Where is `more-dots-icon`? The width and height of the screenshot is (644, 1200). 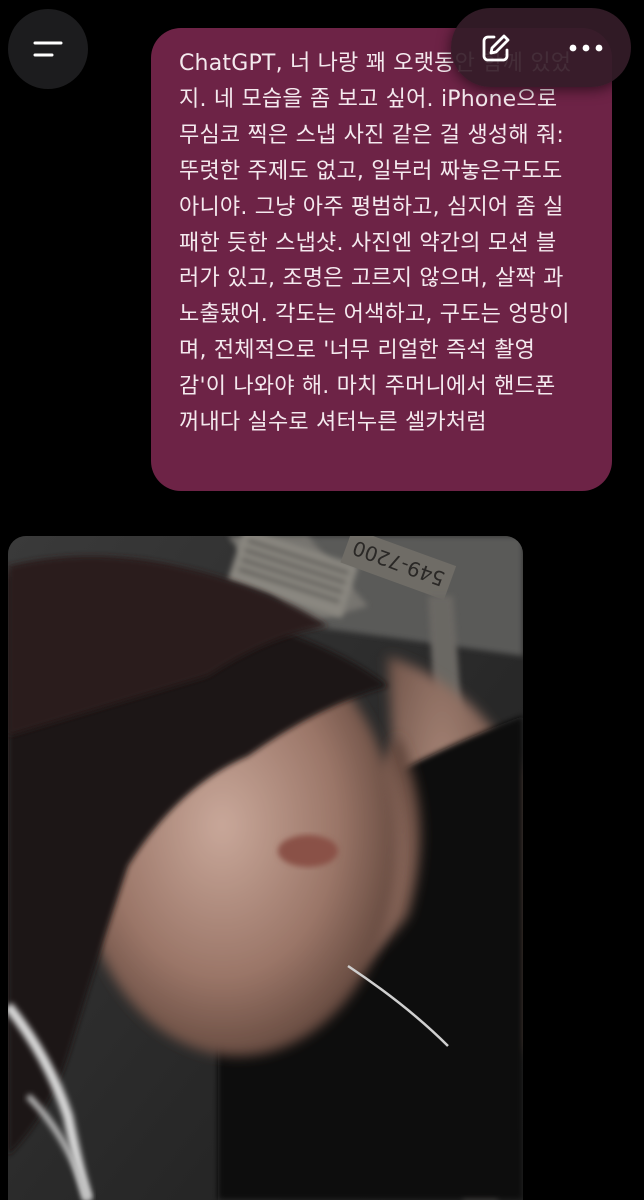 more-dots-icon is located at coordinates (586, 48).